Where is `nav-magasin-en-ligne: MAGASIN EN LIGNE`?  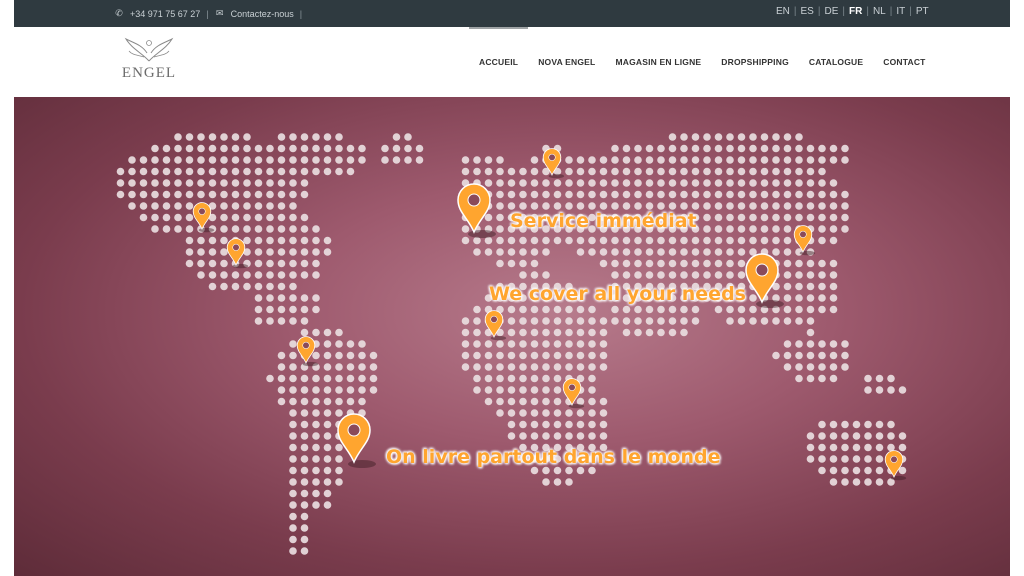 nav-magasin-en-ligne: MAGASIN EN LIGNE is located at coordinates (658, 62).